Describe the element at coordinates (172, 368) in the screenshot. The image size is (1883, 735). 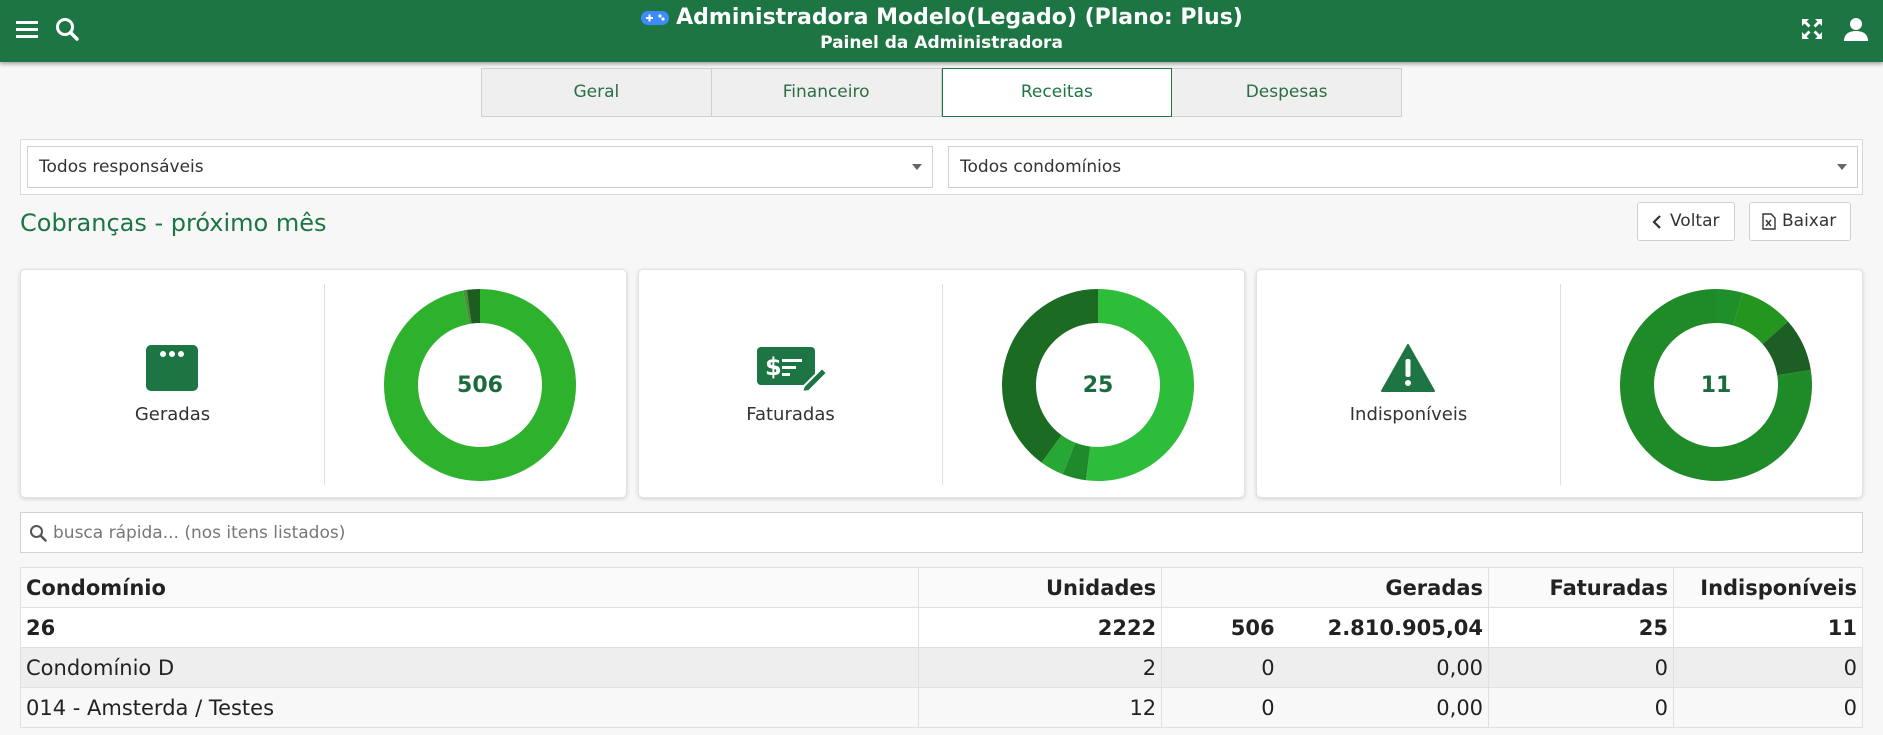
I see `window-dots-icon` at that location.